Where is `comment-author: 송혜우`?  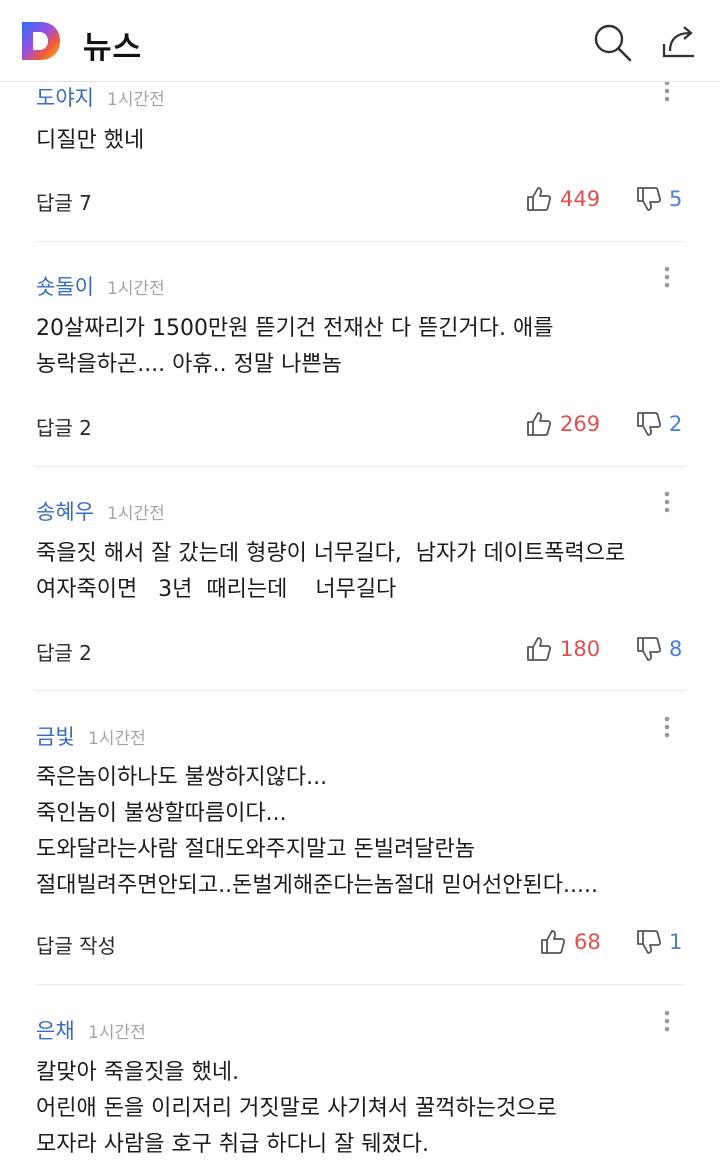 comment-author: 송혜우 is located at coordinates (65, 511).